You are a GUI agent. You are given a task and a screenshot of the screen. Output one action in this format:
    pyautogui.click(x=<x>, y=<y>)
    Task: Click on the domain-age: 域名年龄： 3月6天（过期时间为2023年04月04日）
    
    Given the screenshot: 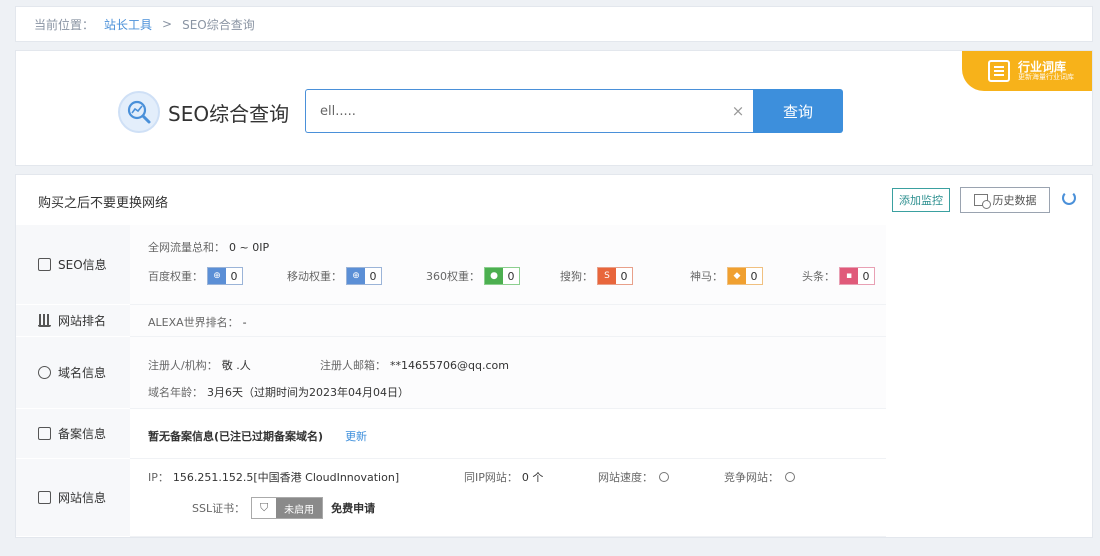 What is the action you would take?
    pyautogui.click(x=278, y=392)
    